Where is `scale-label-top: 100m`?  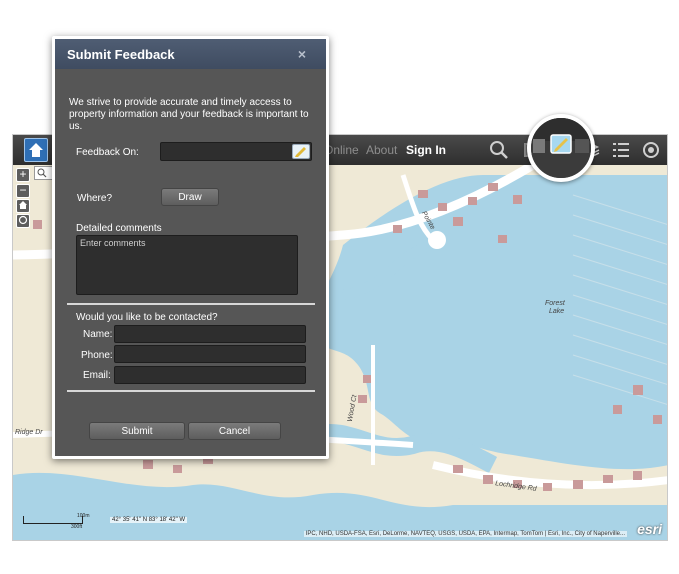
scale-label-top: 100m is located at coordinates (83, 516).